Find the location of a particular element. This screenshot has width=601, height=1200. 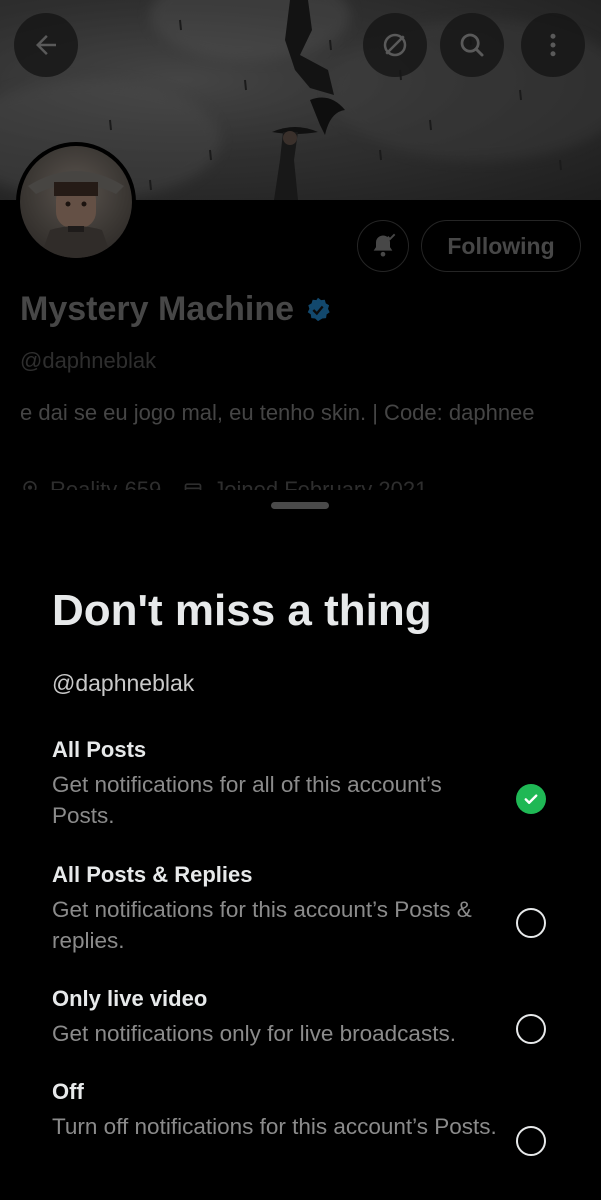

option-title: Only live video is located at coordinates (130, 998).